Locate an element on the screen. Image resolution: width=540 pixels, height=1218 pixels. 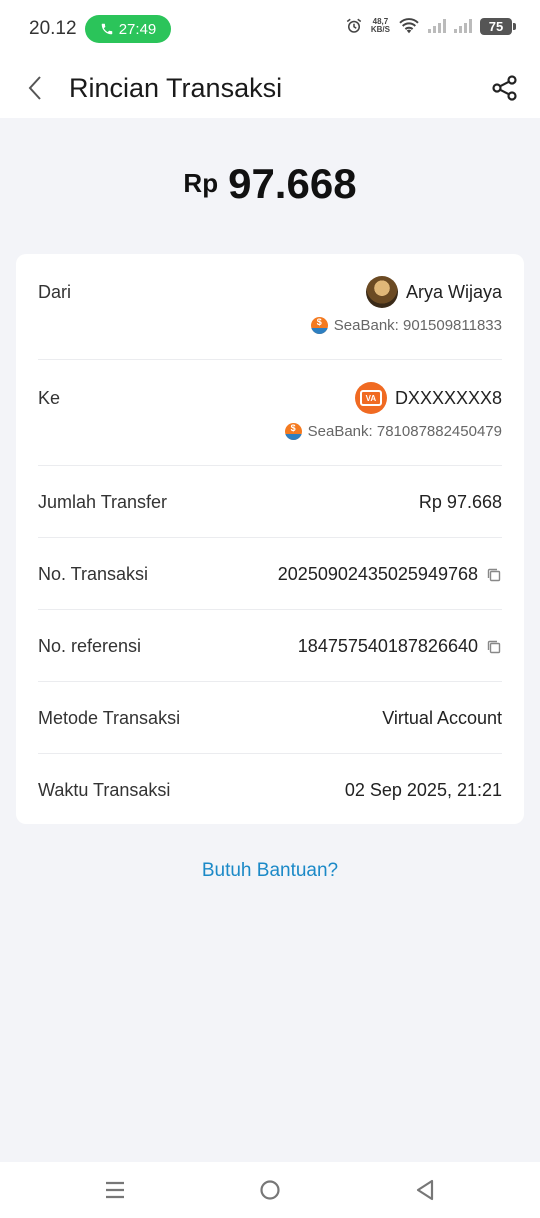
detail-row-amount: Jumlah Transfer Rp 97.668 is located at coordinates (270, 502).